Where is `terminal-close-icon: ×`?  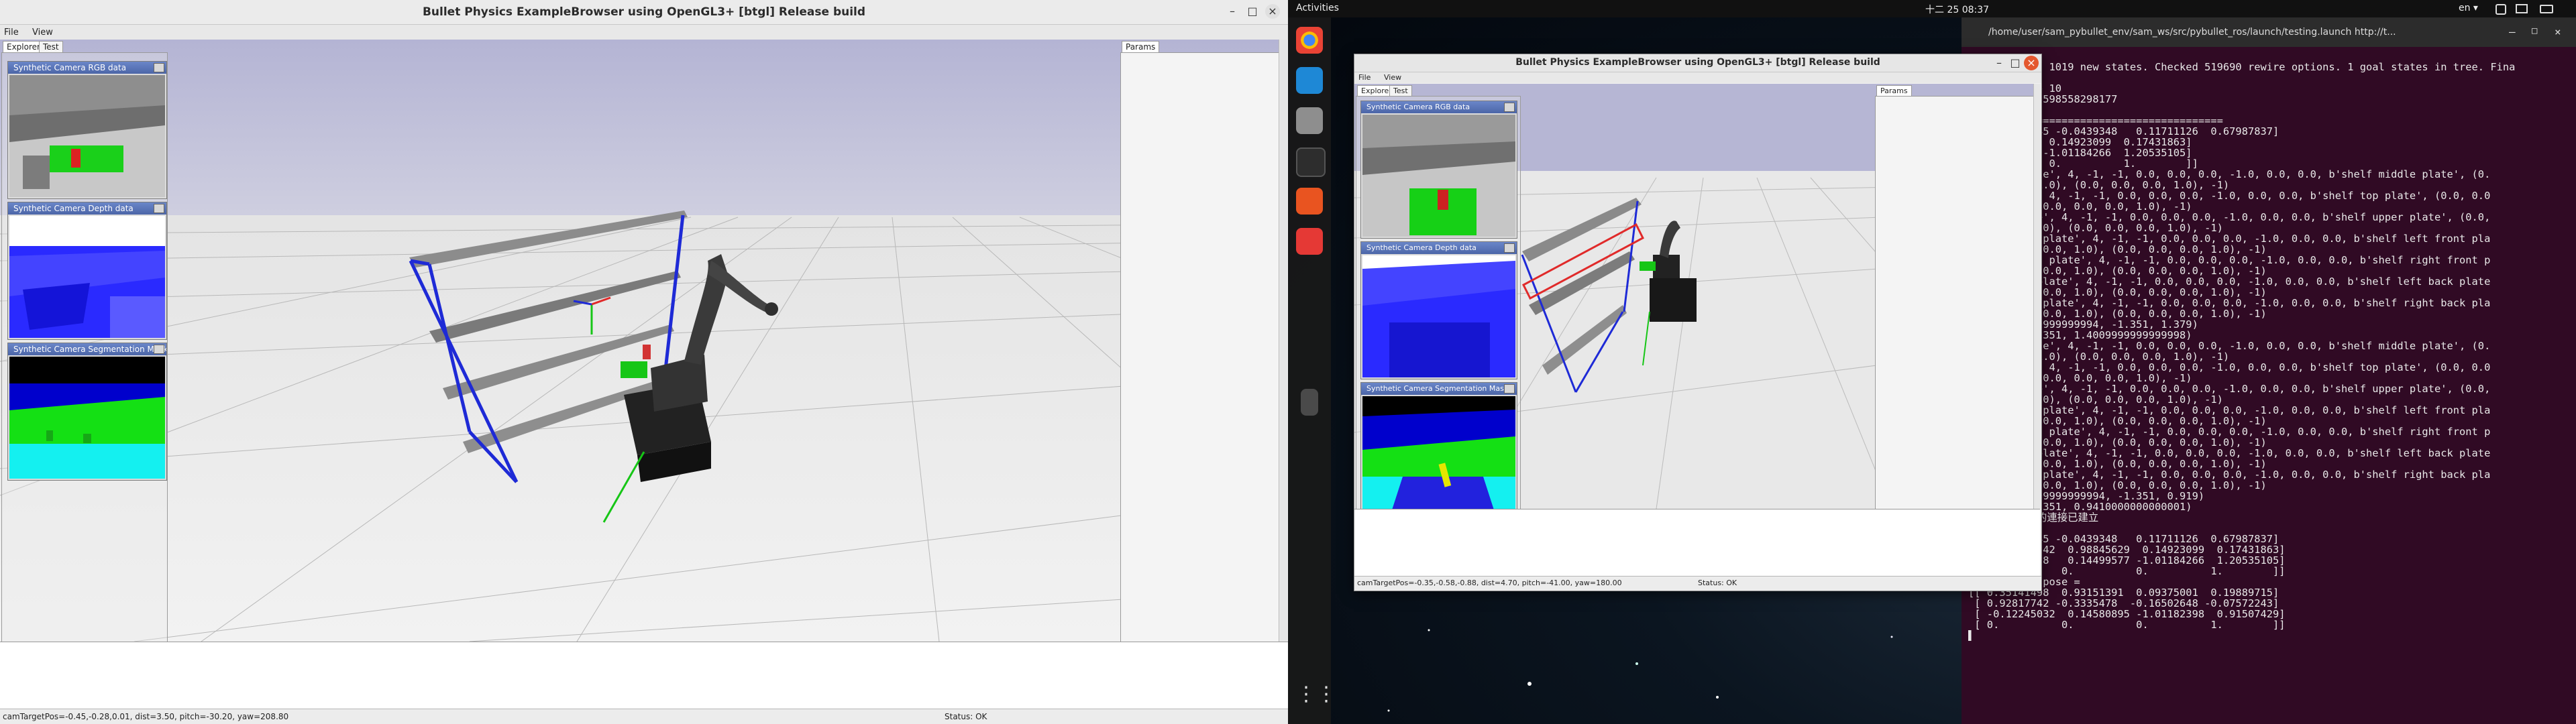 terminal-close-icon: × is located at coordinates (2558, 32).